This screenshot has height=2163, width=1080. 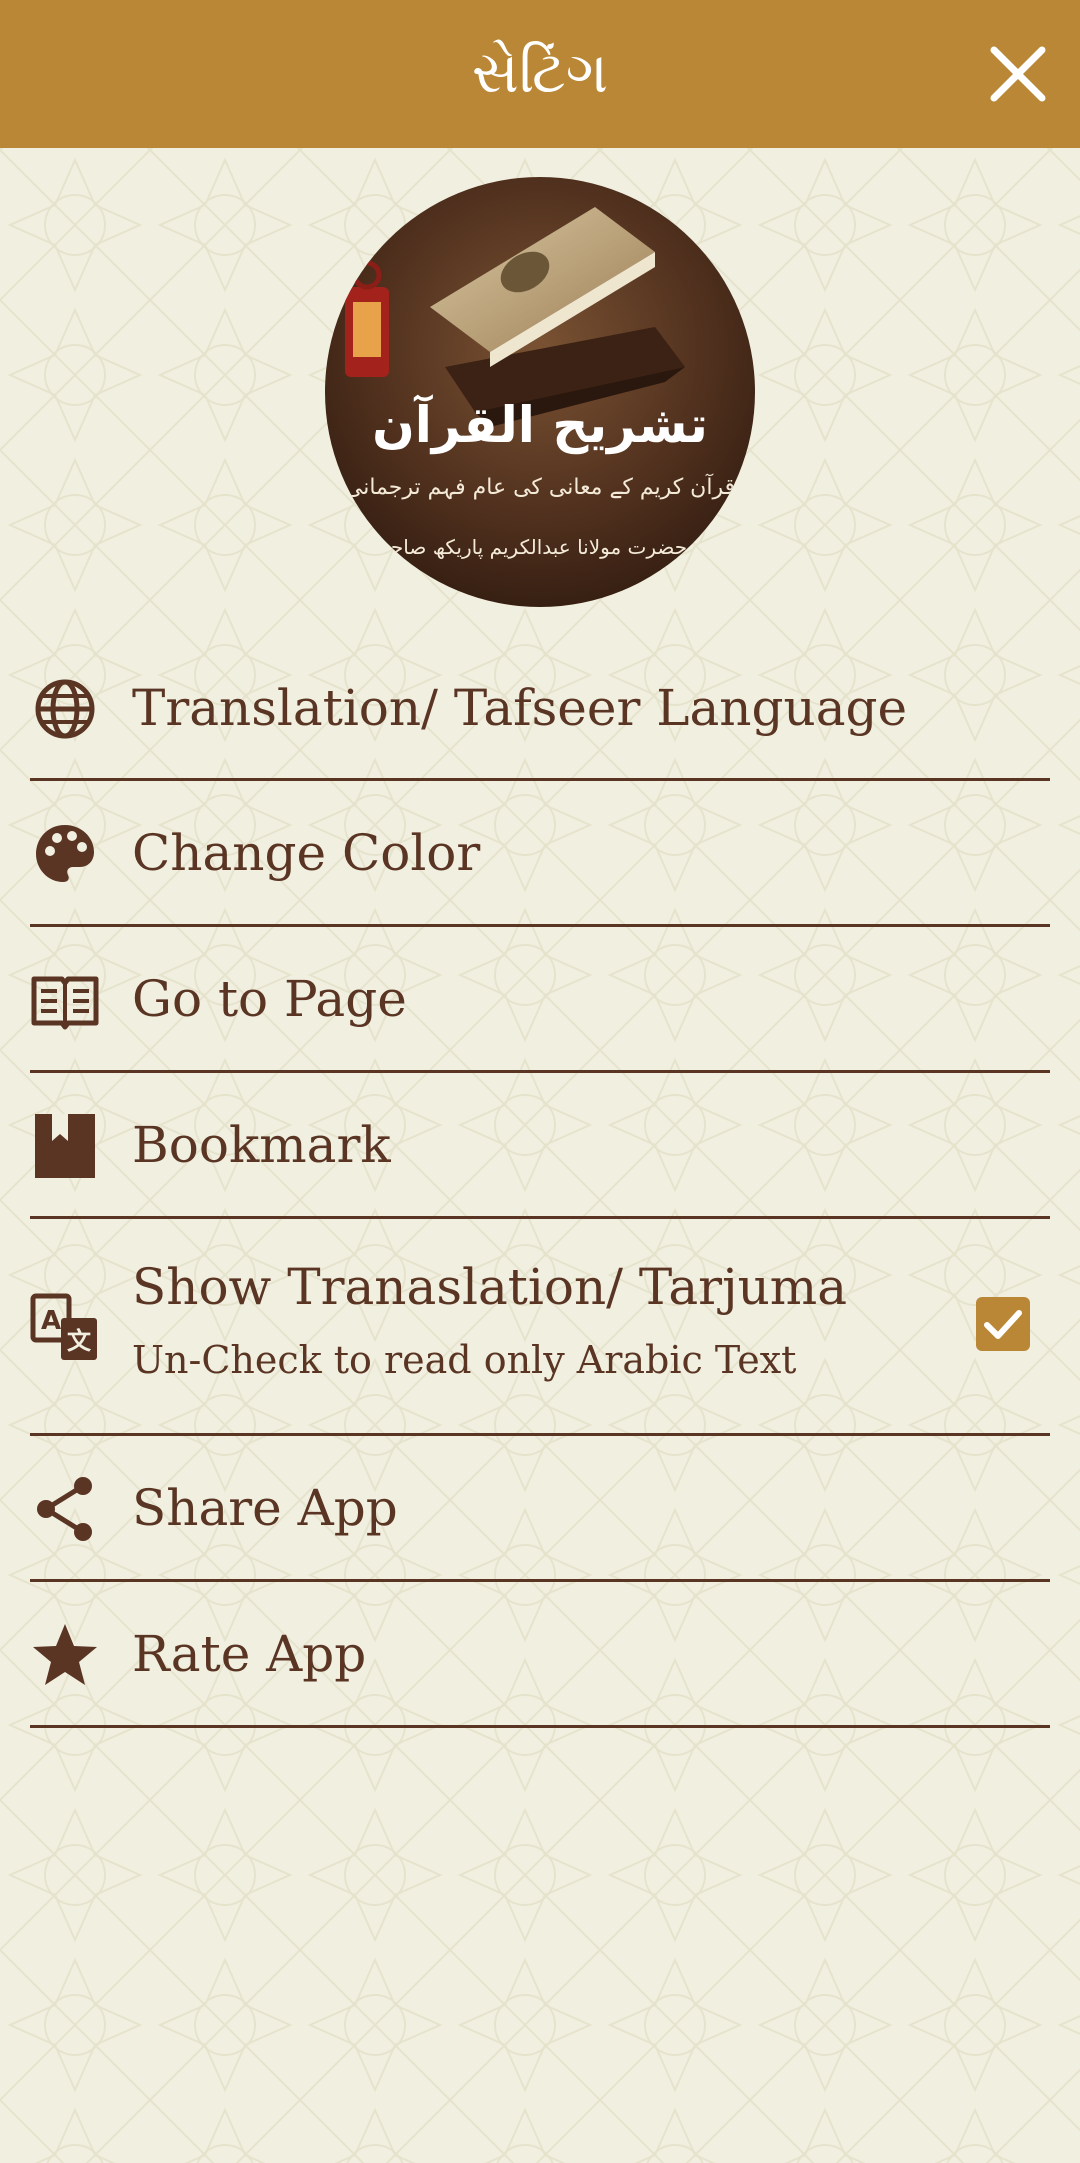 What do you see at coordinates (306, 853) in the screenshot?
I see `menu-item-label: Change Color` at bounding box center [306, 853].